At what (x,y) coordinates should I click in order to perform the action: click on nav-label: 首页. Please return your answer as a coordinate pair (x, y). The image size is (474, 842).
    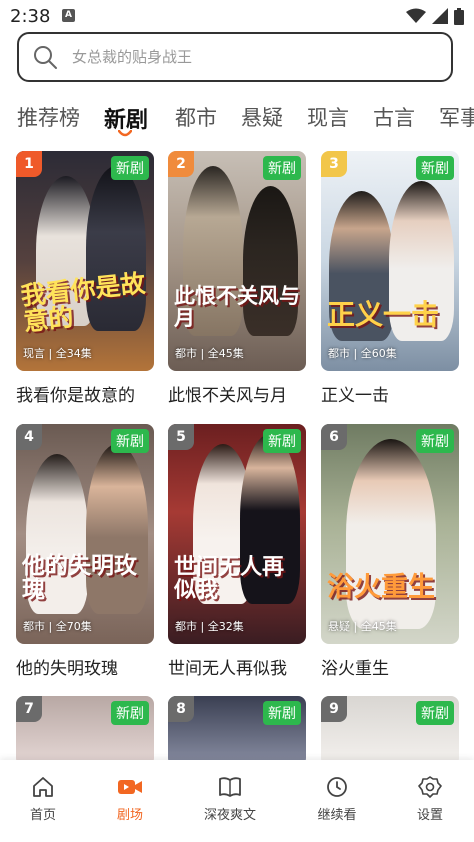
    Looking at the image, I should click on (42, 815).